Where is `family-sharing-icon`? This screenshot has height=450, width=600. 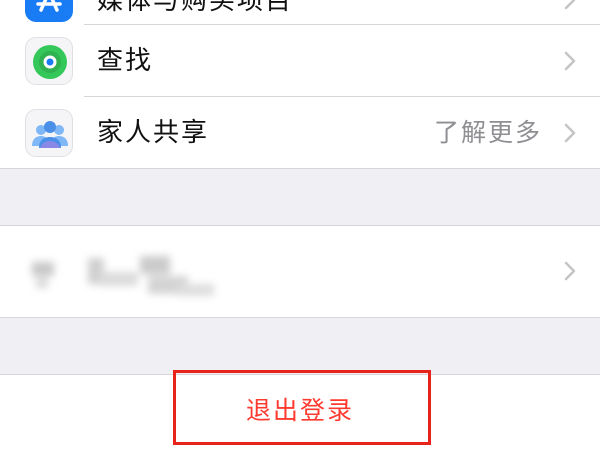
family-sharing-icon is located at coordinates (49, 133).